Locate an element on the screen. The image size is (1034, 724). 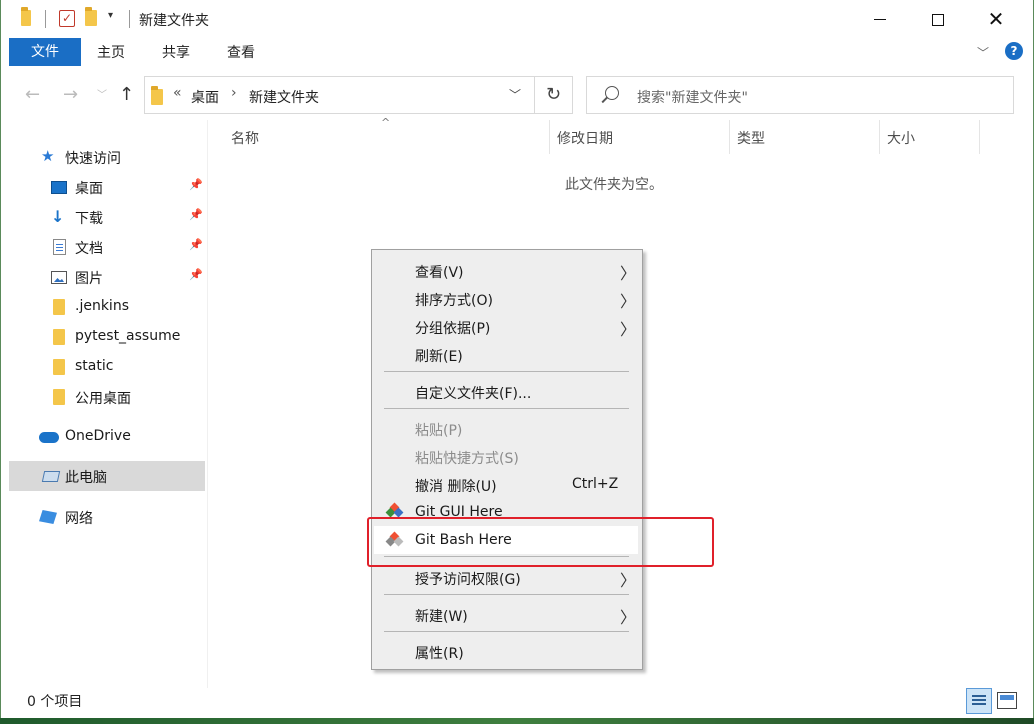
menu-item-label: 粘贴快捷方式(S) is located at coordinates (467, 459).